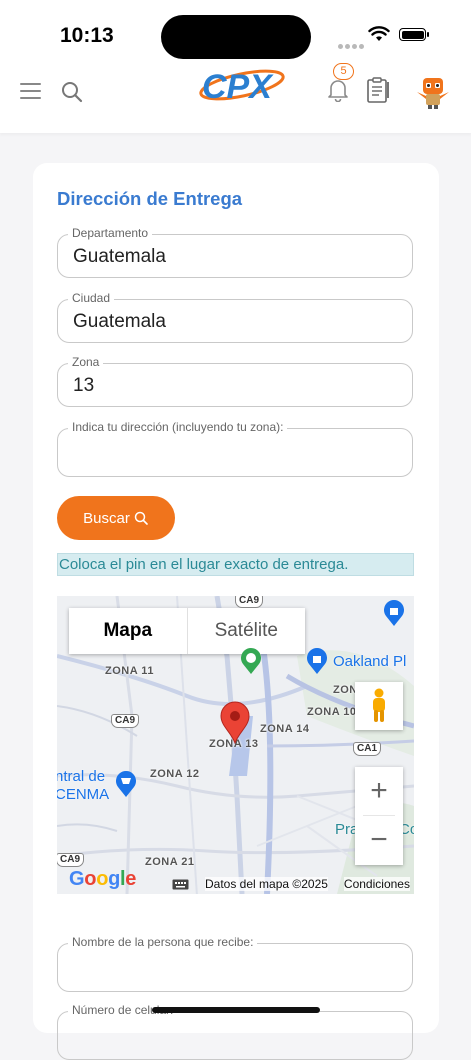  I want to click on cpx-logo: CPX, so click(242, 85).